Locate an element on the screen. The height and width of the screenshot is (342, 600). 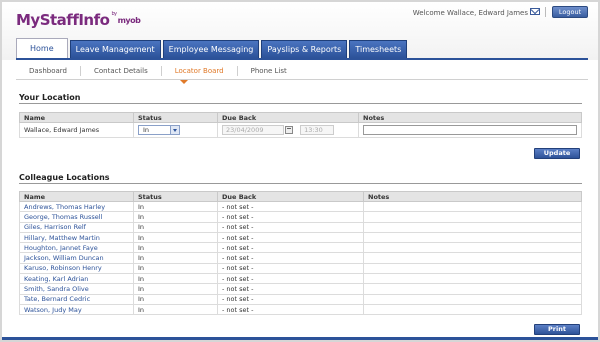
table-row: Tate, Bernard Cedric In - not set - is located at coordinates (300, 299).